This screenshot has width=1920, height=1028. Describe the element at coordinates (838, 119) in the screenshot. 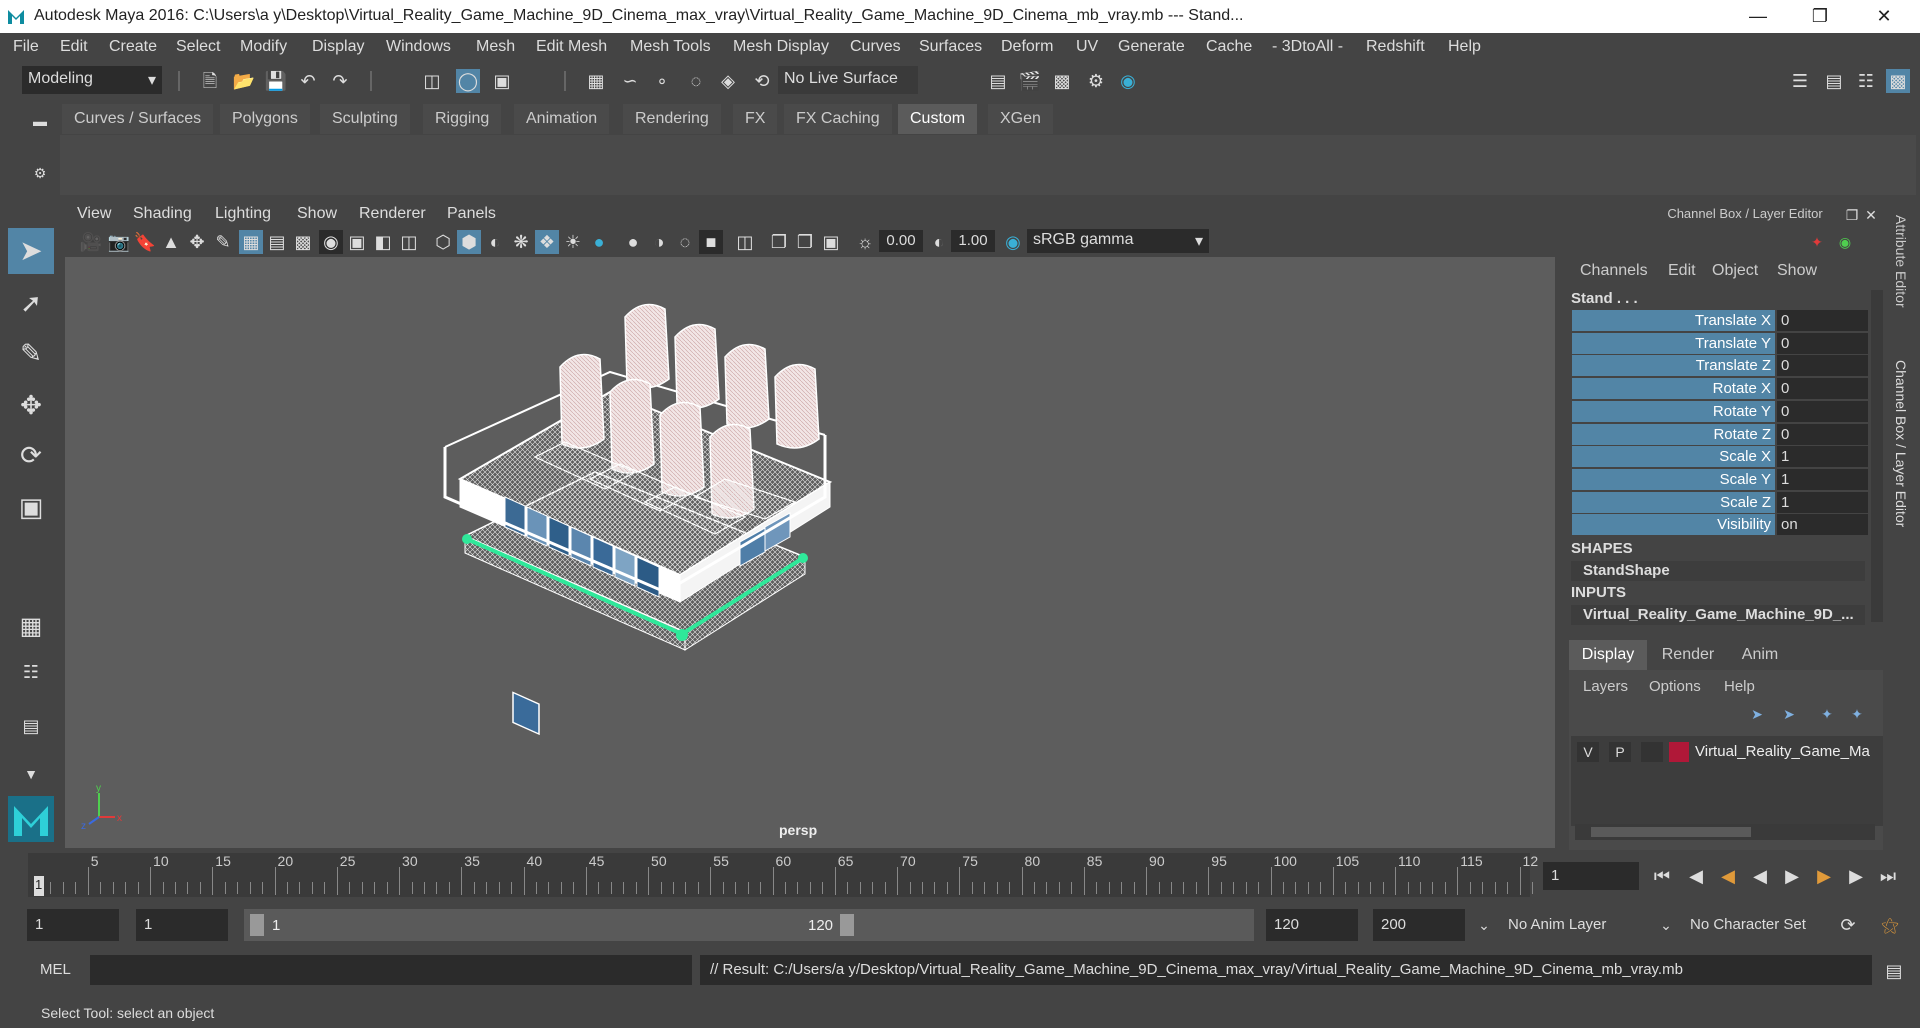

I see `shelf-tab-fx-caching: FX Caching` at that location.